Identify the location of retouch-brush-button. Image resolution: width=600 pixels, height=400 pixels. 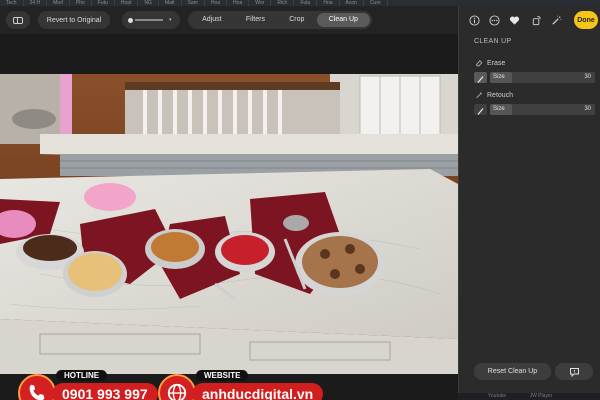
(480, 109).